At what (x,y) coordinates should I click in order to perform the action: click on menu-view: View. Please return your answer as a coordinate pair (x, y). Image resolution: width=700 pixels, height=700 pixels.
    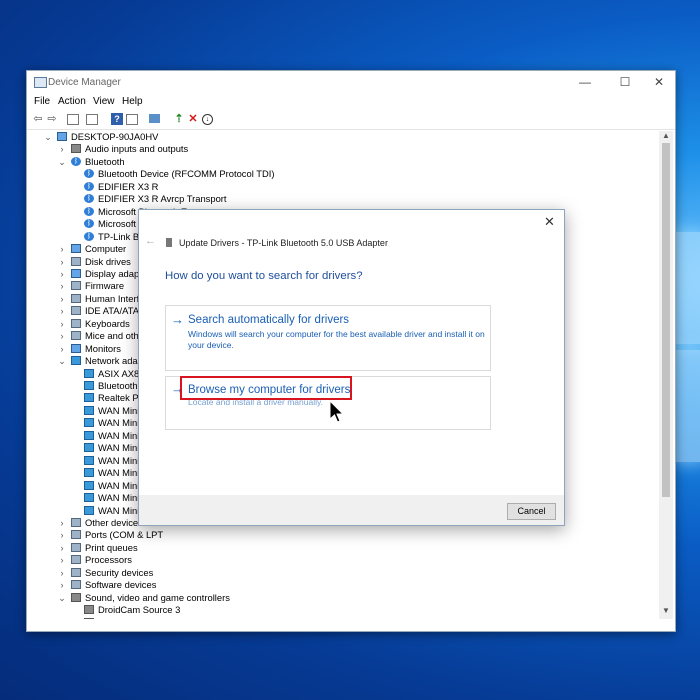
    Looking at the image, I should click on (104, 101).